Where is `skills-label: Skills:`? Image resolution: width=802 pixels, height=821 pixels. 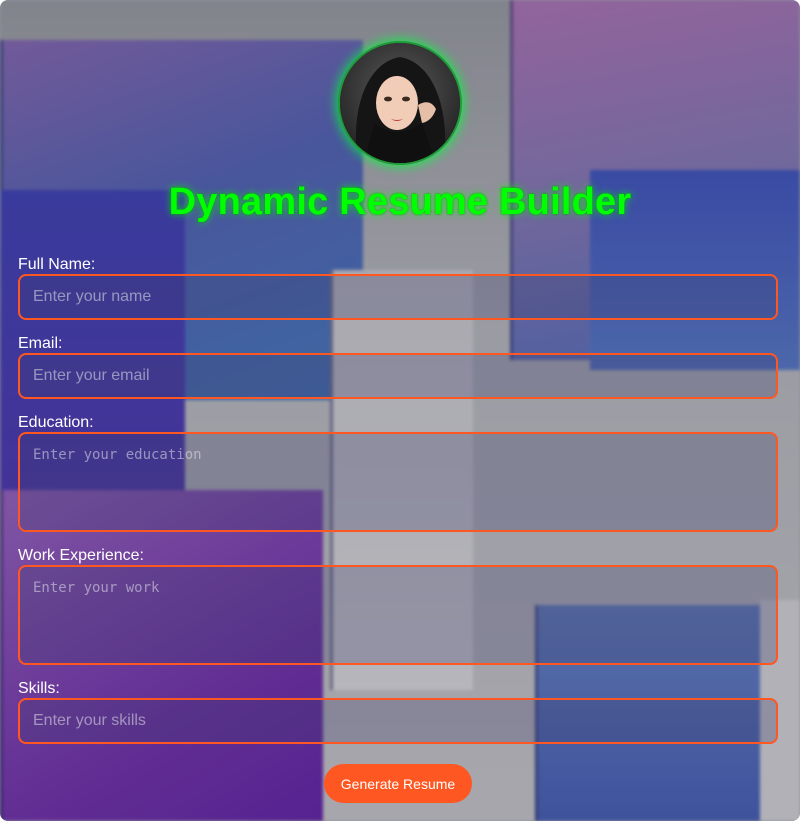
skills-label: Skills: is located at coordinates (39, 688).